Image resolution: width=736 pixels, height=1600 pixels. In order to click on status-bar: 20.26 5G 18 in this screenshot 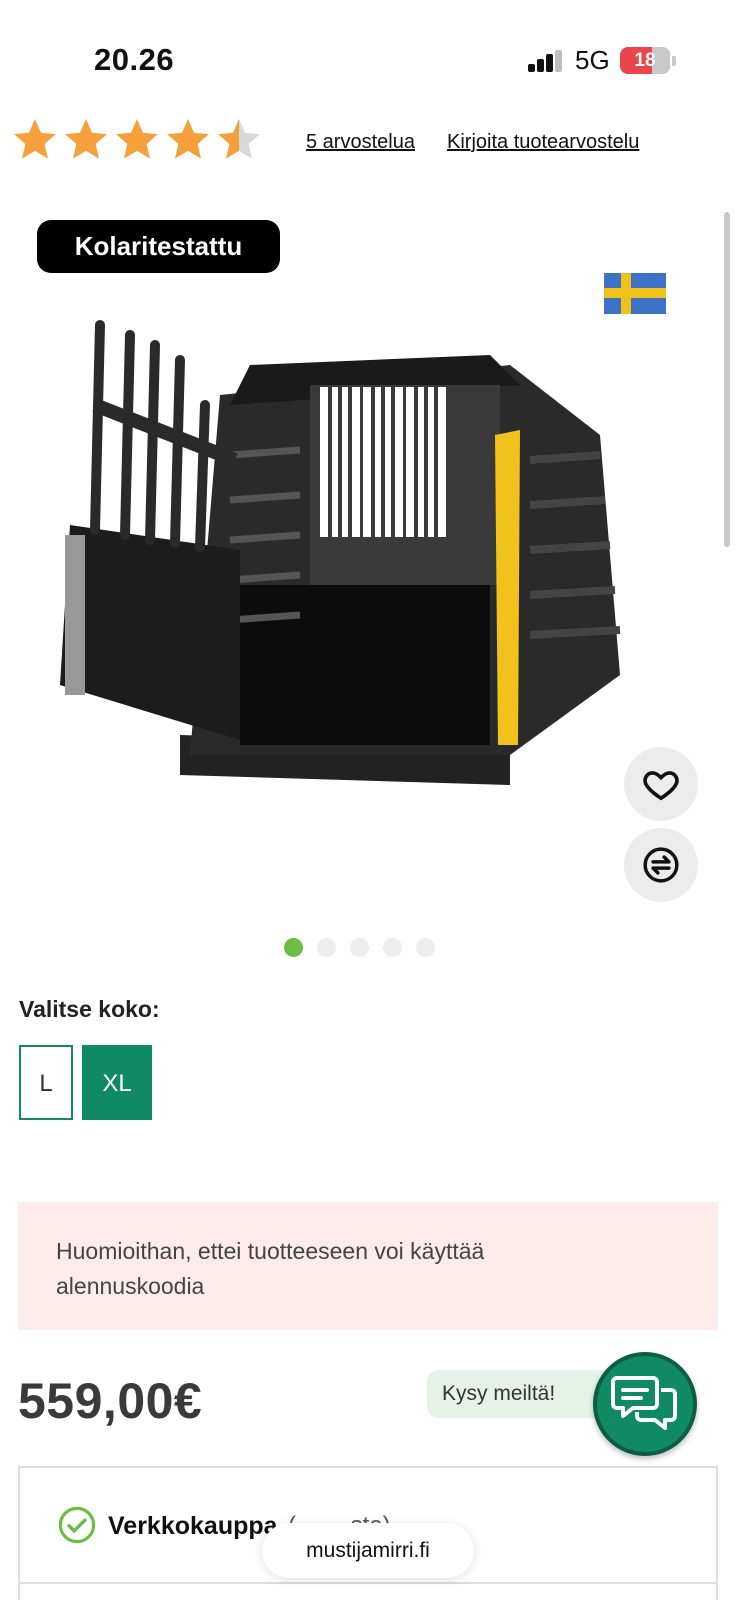, I will do `click(368, 55)`.